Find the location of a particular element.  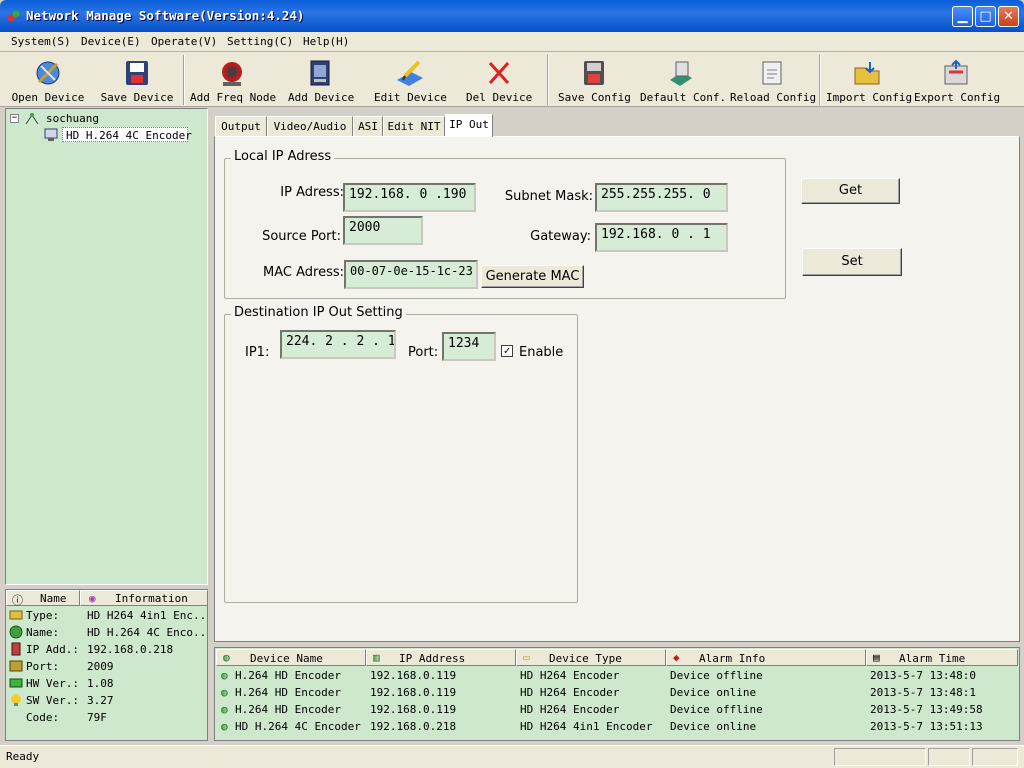

encoder-icon is located at coordinates (52, 135).